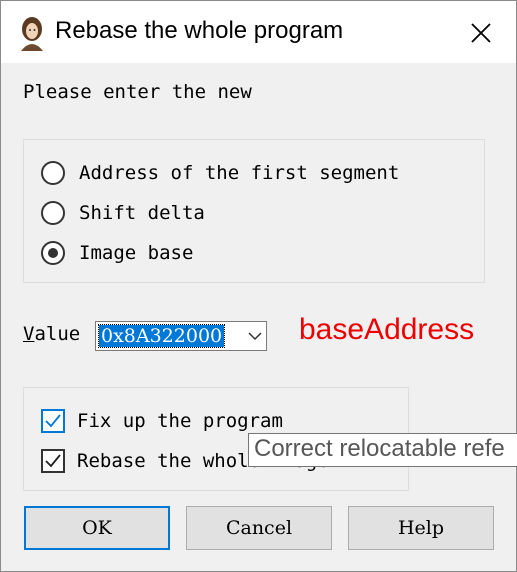 The image size is (517, 572). What do you see at coordinates (387, 329) in the screenshot?
I see `annotation-label: baseAddress` at bounding box center [387, 329].